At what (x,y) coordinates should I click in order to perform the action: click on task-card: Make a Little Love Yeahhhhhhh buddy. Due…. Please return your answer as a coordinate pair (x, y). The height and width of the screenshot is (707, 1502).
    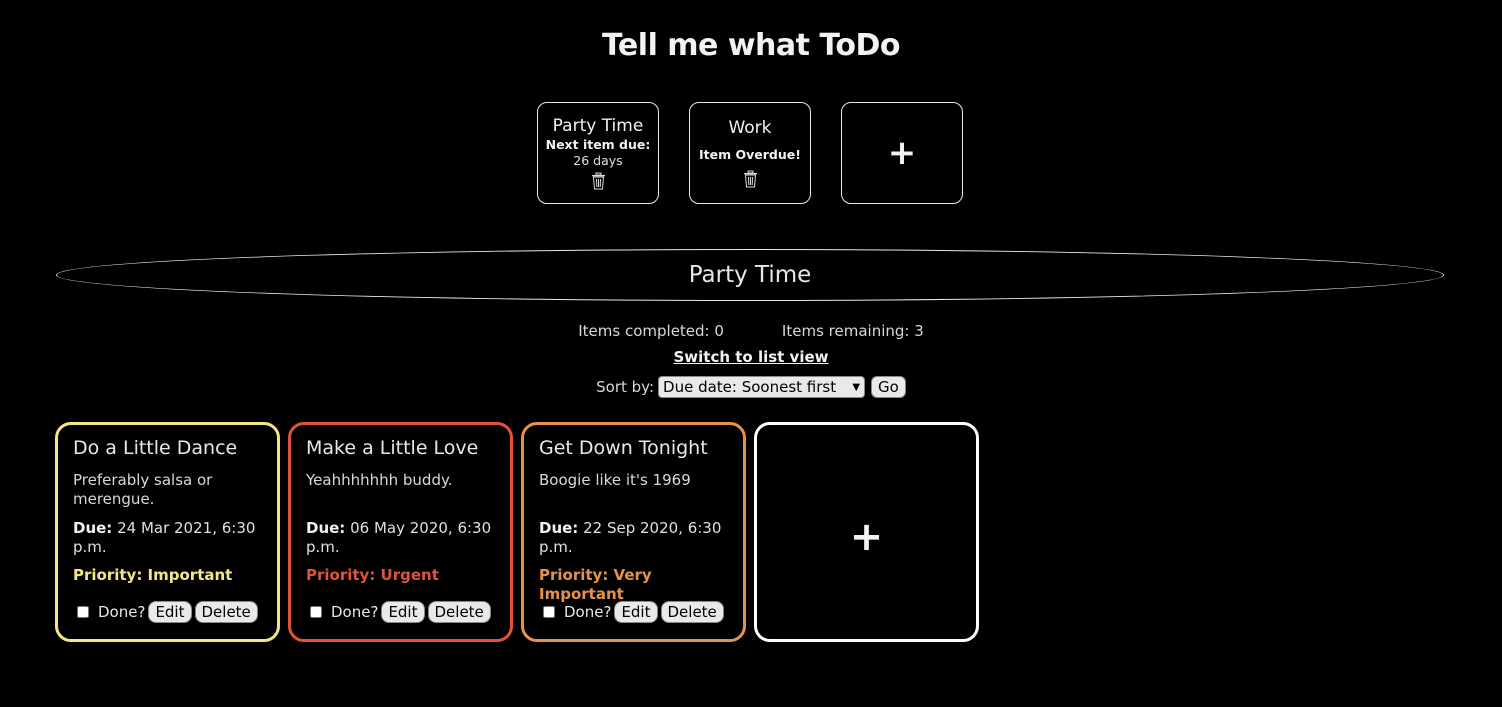
    Looking at the image, I should click on (400, 532).